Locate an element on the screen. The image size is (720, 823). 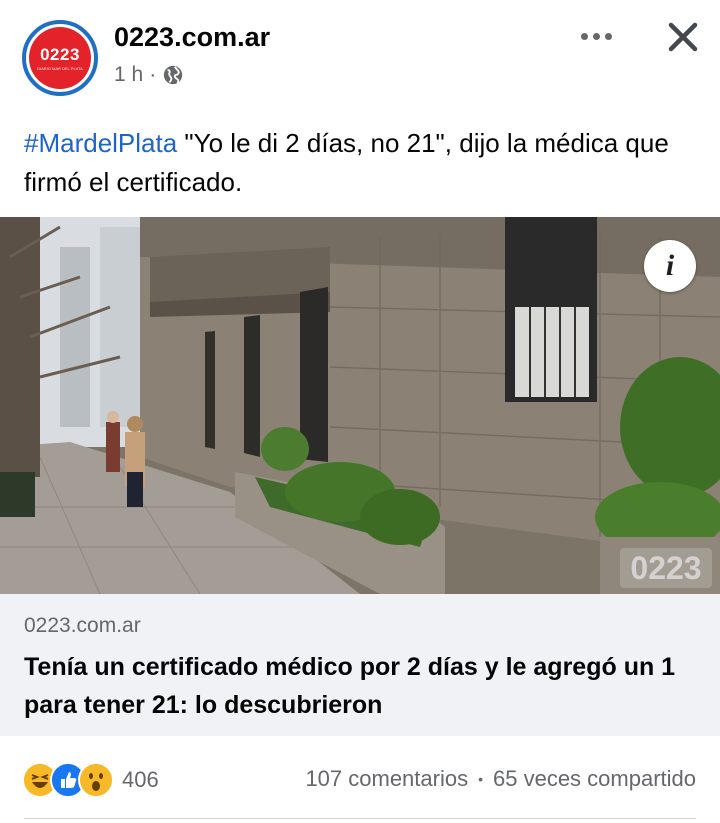
reaction-count: 406 is located at coordinates (140, 779).